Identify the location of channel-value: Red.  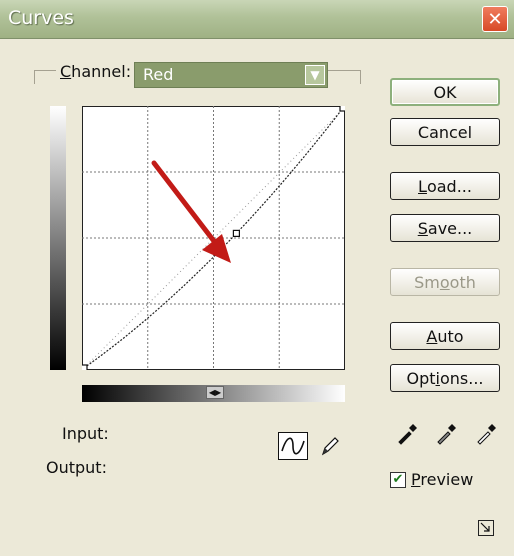
(158, 74).